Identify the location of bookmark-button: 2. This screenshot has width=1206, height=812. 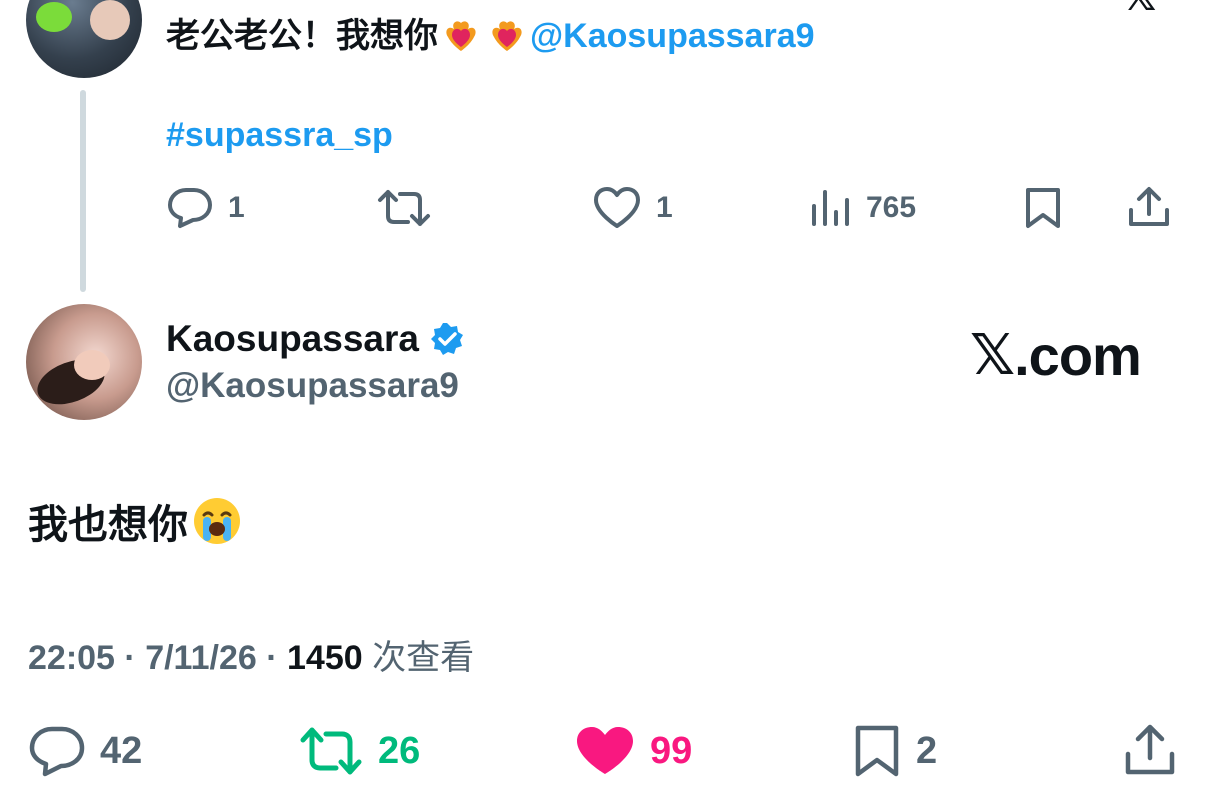
(894, 751).